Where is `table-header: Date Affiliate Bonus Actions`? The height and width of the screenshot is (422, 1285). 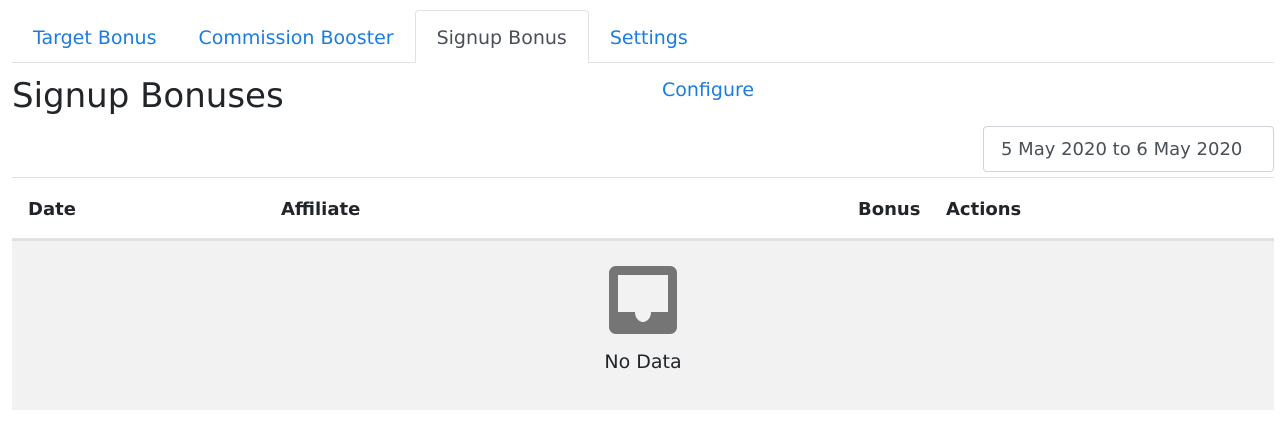 table-header: Date Affiliate Bonus Actions is located at coordinates (643, 209).